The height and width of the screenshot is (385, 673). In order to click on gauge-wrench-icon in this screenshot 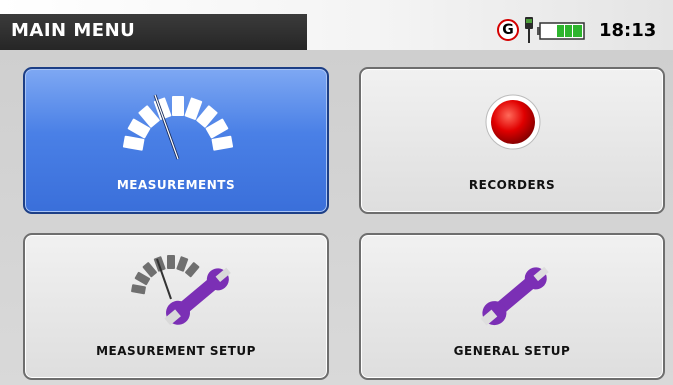, I will do `click(181, 290)`.